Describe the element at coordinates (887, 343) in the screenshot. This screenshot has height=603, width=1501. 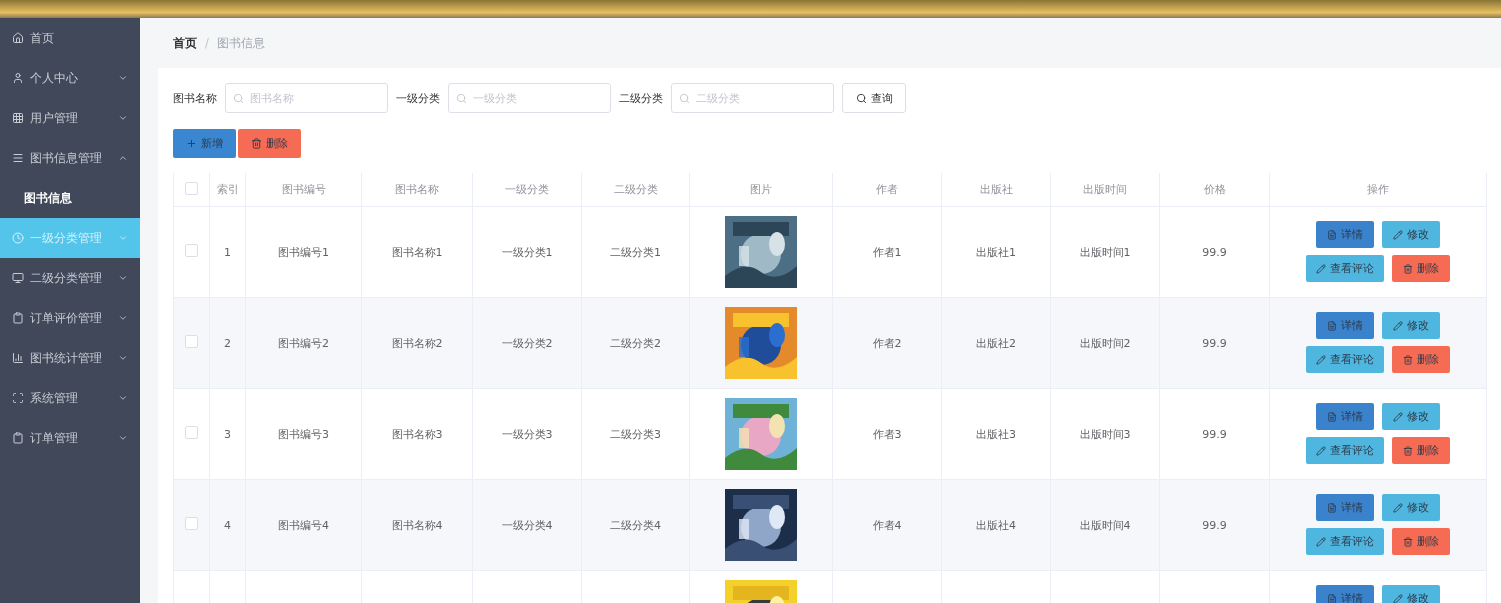
I see `table-cell: 作者2` at that location.